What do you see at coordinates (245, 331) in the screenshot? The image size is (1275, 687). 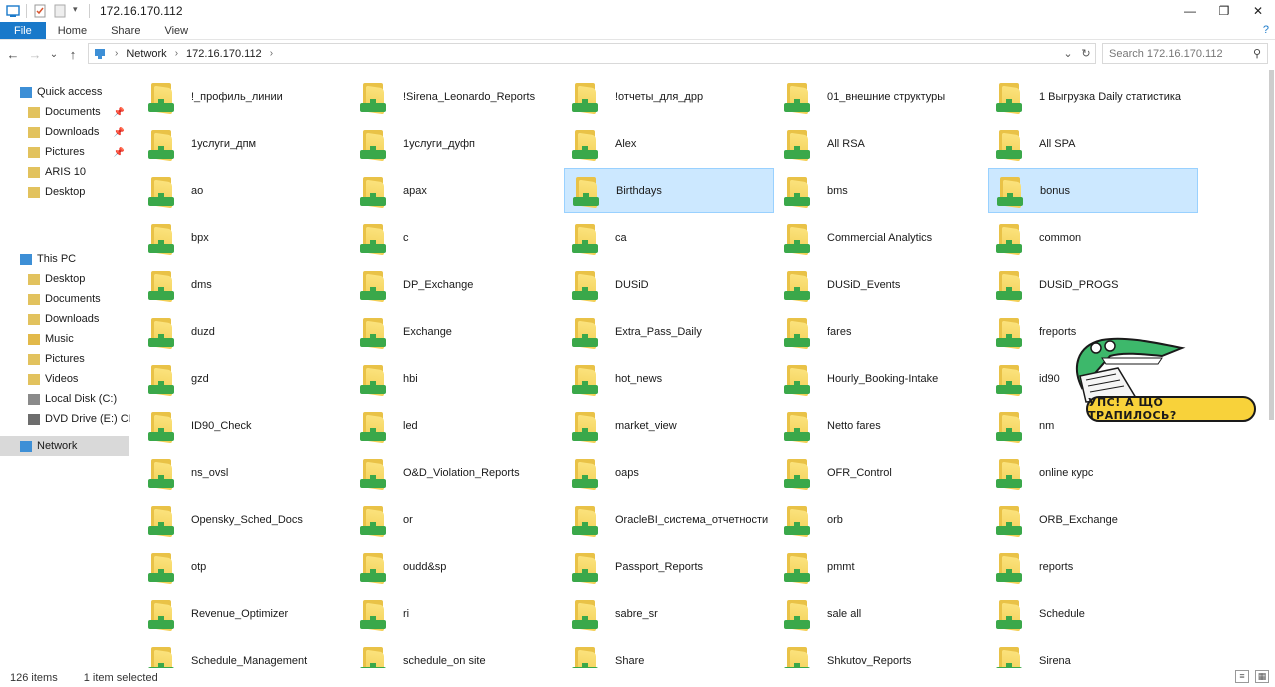 I see `folder-item: duzd` at bounding box center [245, 331].